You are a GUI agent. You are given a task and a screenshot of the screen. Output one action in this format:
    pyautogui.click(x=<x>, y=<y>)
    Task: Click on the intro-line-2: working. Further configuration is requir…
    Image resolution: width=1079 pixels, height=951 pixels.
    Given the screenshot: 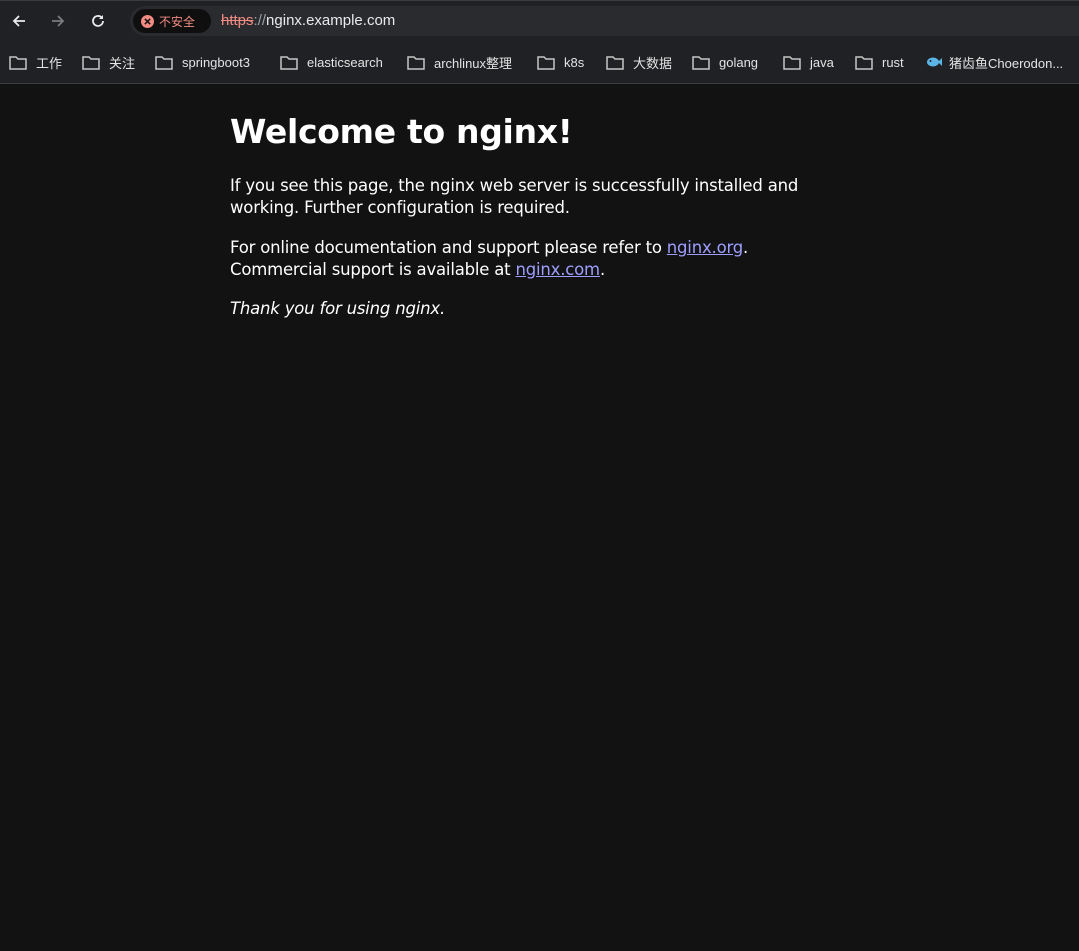 What is the action you would take?
    pyautogui.click(x=400, y=207)
    